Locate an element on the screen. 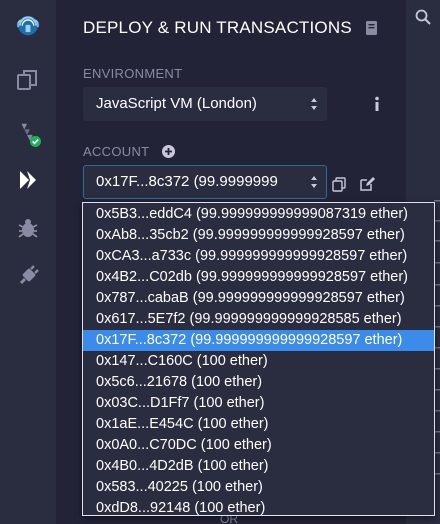 The height and width of the screenshot is (524, 440). debugger-icon is located at coordinates (28, 228).